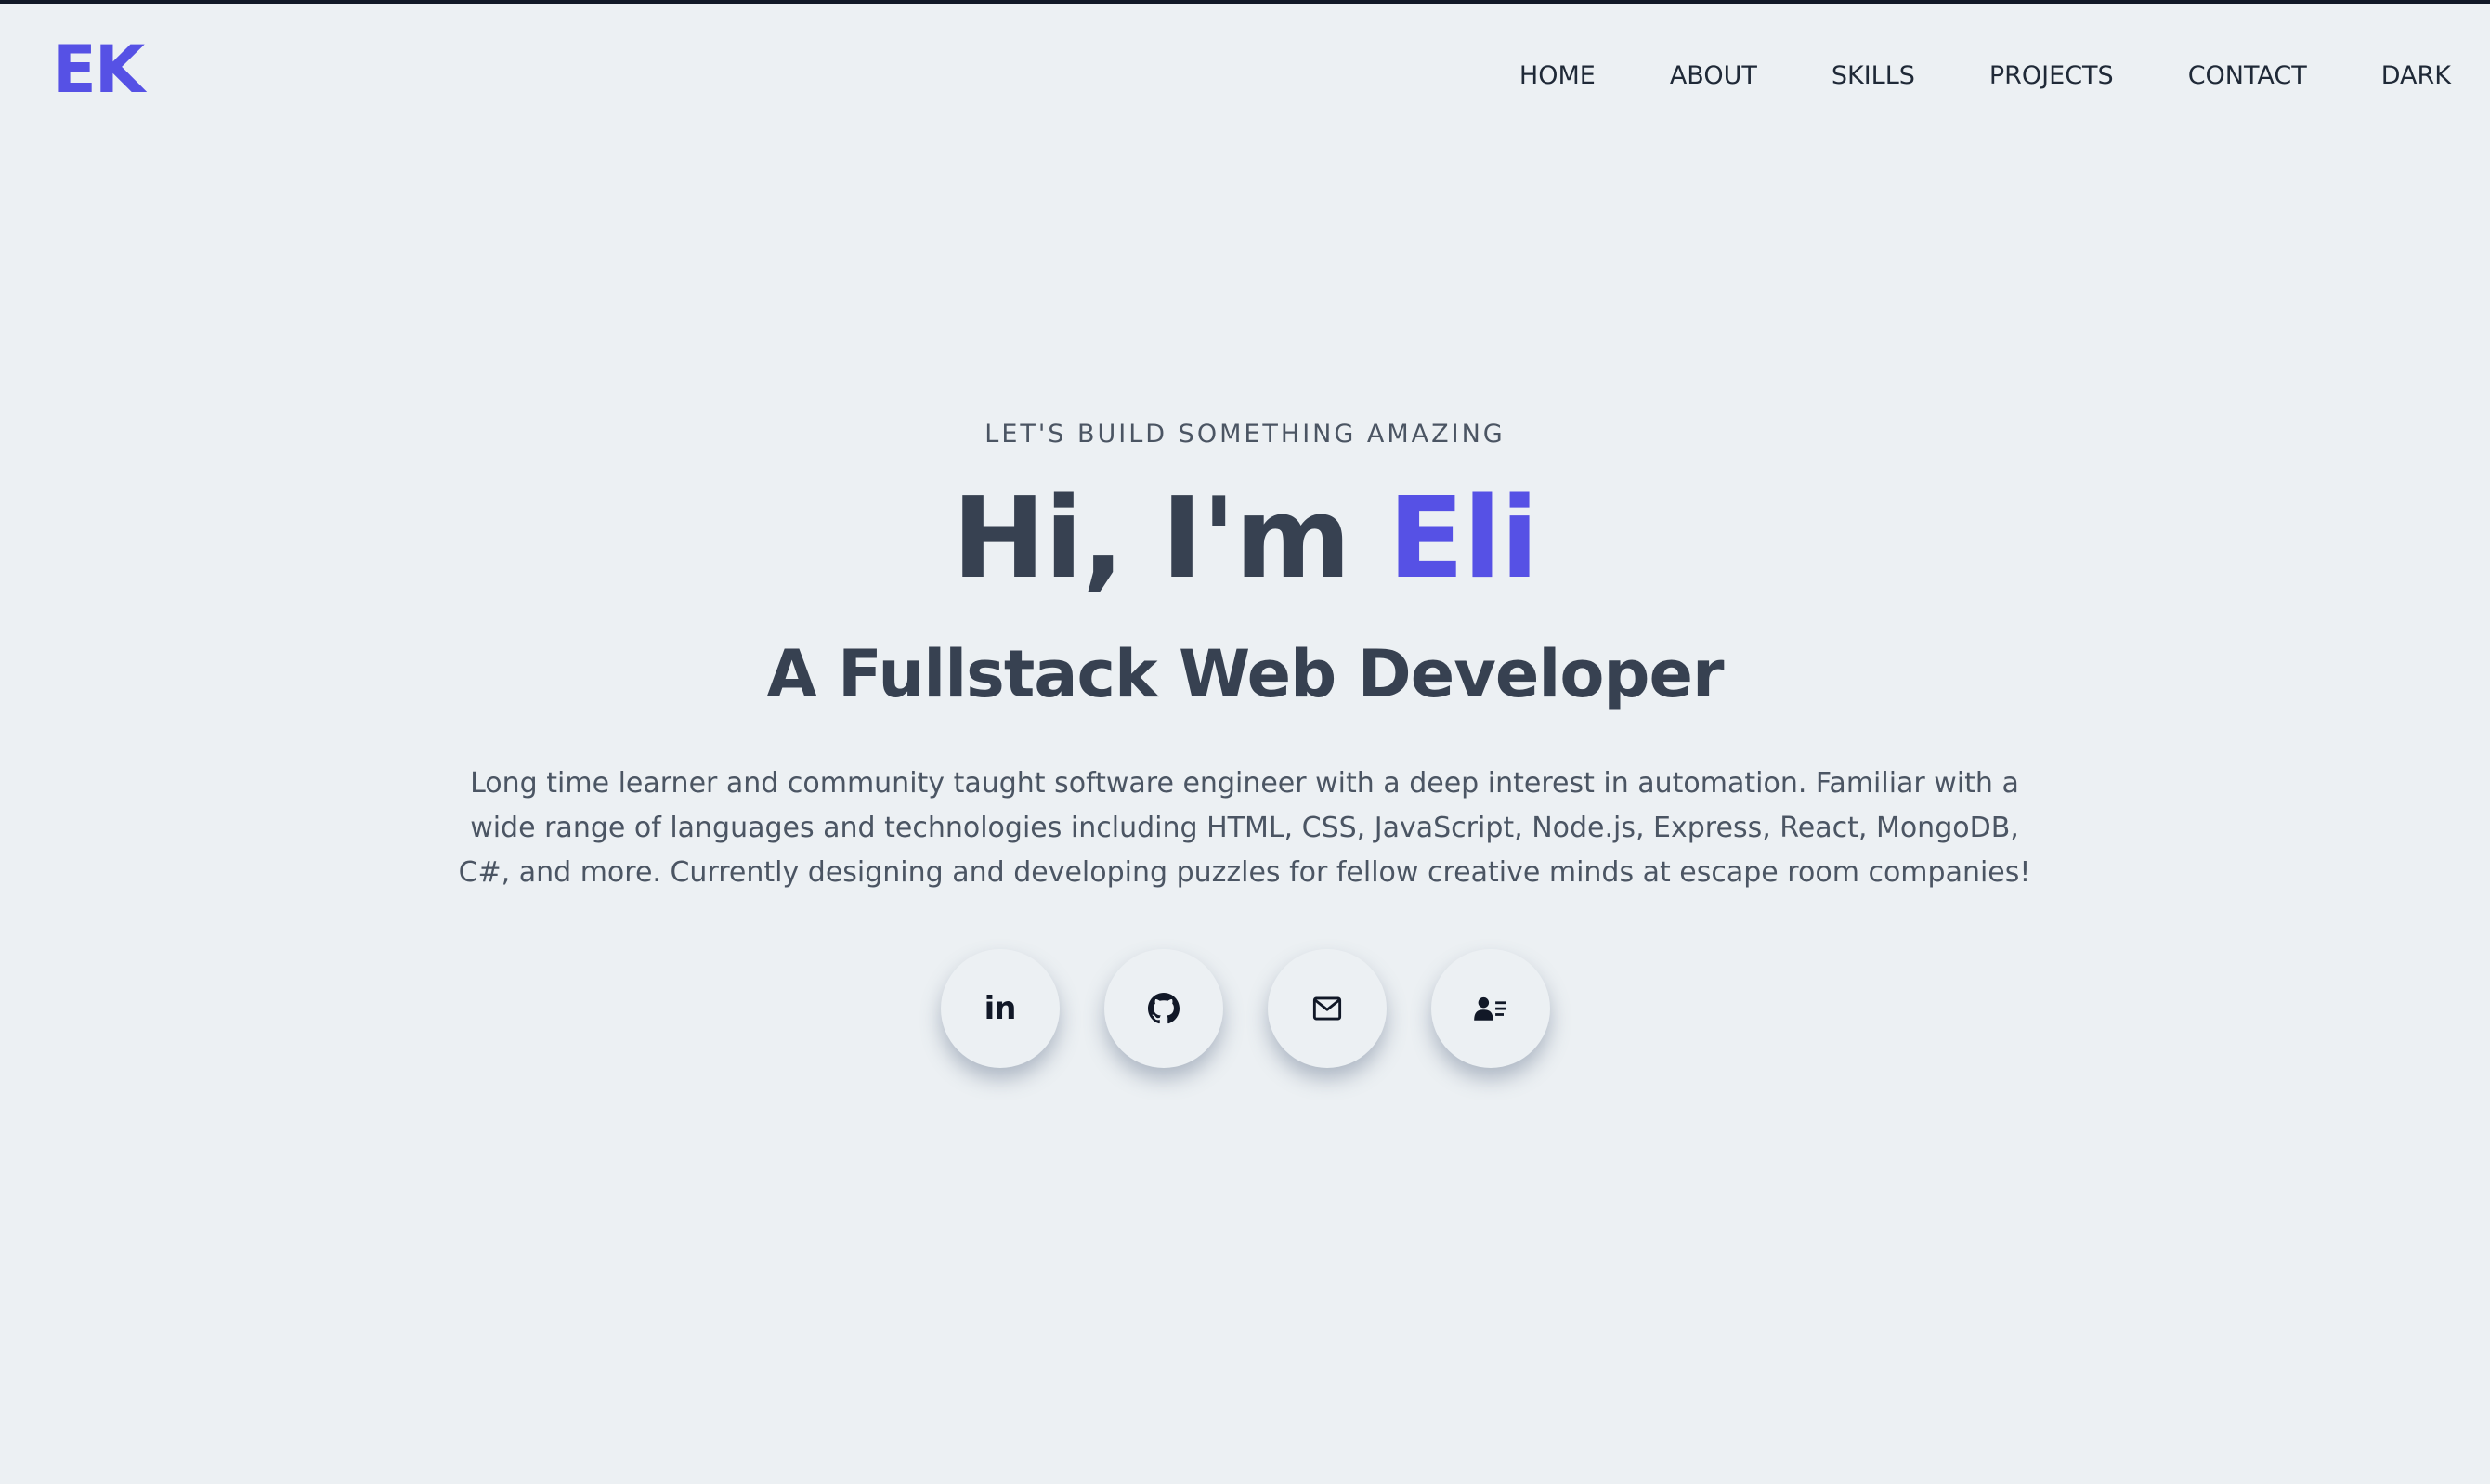  I want to click on linkedin-button: in, so click(1000, 1009).